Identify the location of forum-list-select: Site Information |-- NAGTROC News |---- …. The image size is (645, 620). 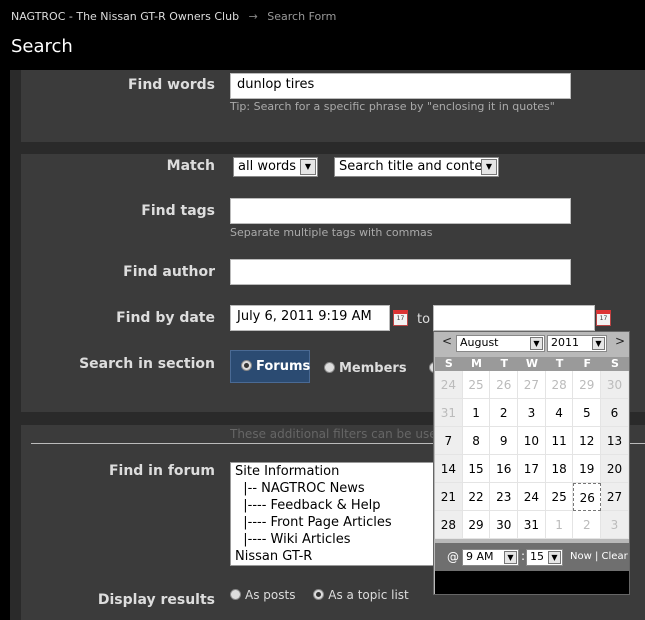
(337, 514).